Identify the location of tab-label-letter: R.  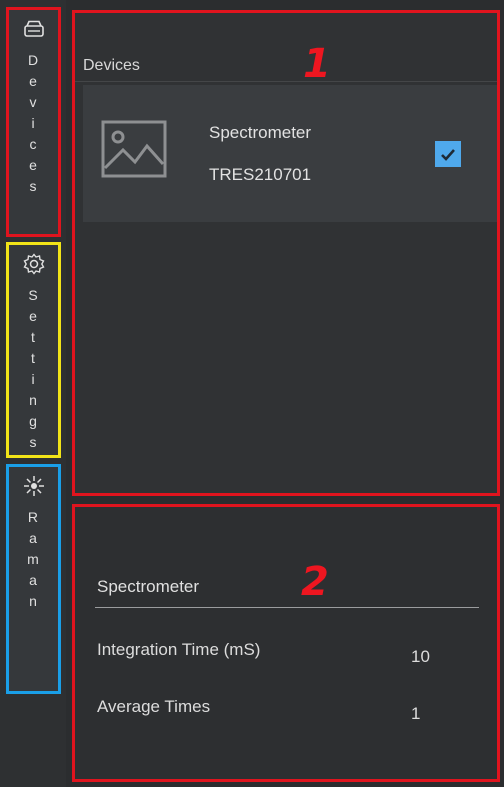
(33, 517).